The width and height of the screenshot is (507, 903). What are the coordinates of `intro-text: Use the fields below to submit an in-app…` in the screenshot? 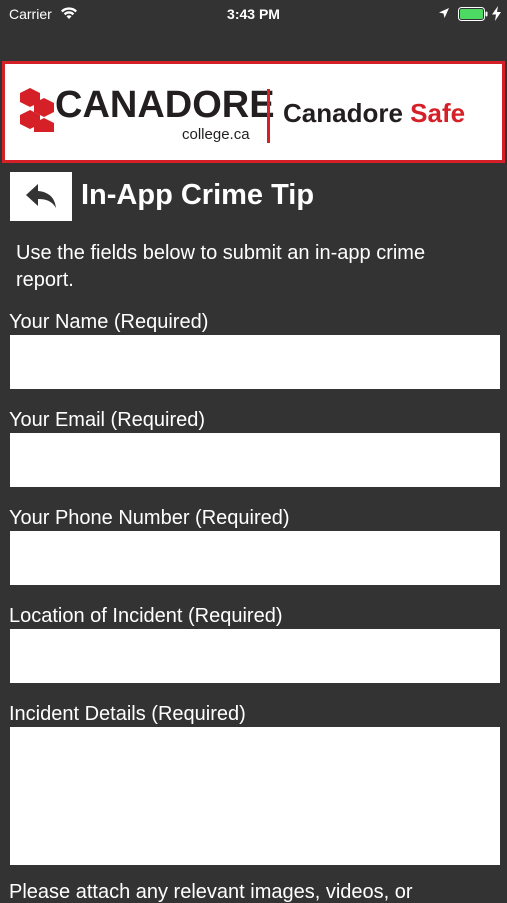 It's located at (221, 266).